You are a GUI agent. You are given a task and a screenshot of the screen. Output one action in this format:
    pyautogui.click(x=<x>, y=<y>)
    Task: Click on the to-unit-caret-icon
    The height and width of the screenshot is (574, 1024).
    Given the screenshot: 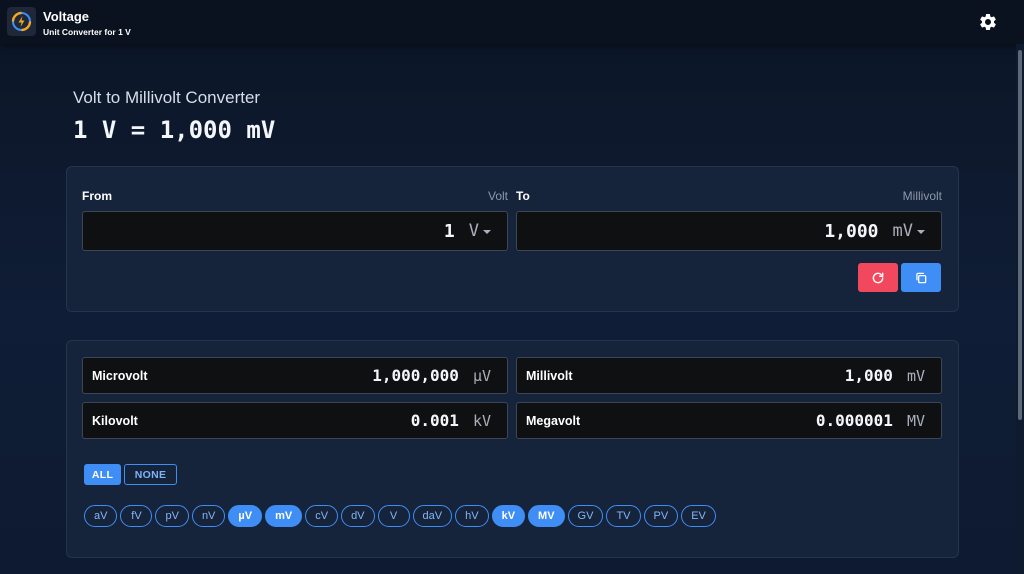 What is the action you would take?
    pyautogui.click(x=921, y=232)
    